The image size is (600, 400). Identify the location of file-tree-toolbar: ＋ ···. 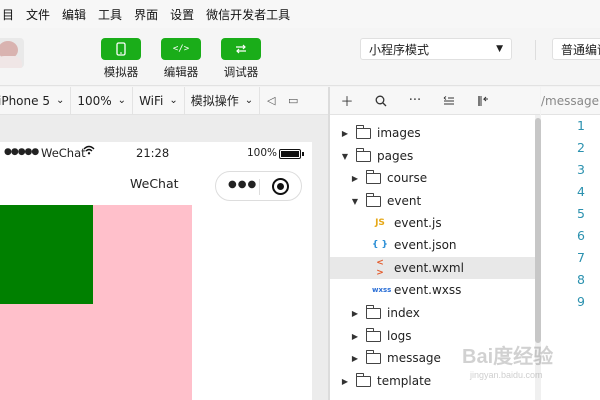
(435, 101).